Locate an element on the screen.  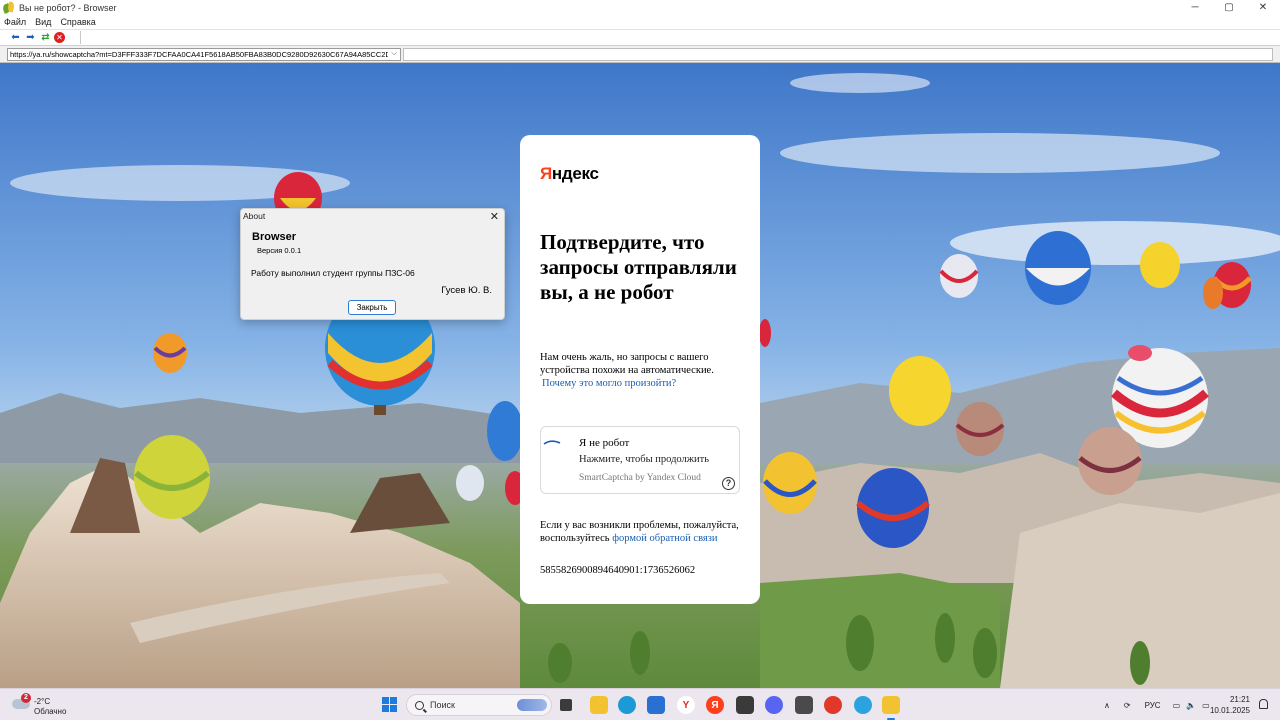
refresh-button: ⇄ is located at coordinates (45, 37).